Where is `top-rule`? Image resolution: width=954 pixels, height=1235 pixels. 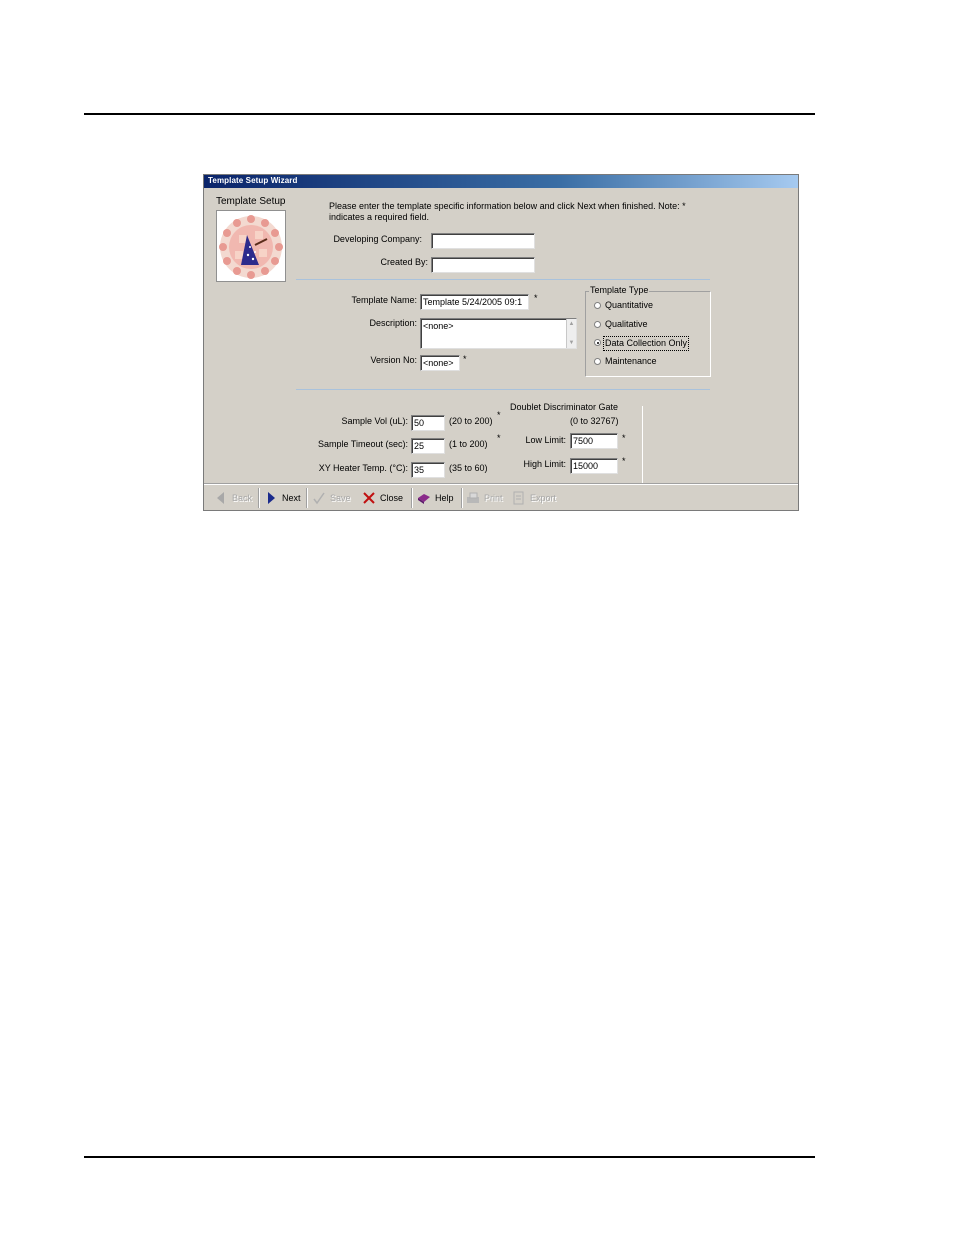 top-rule is located at coordinates (449, 114).